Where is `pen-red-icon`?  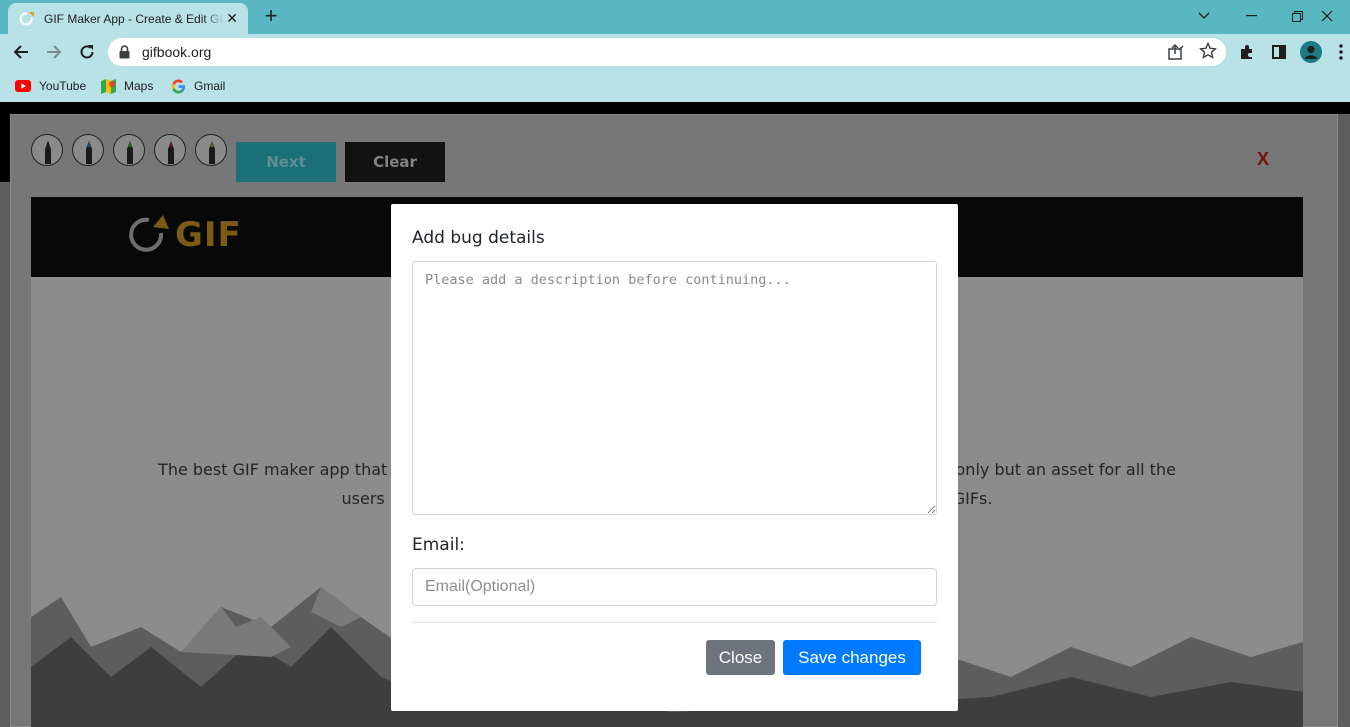
pen-red-icon is located at coordinates (170, 150).